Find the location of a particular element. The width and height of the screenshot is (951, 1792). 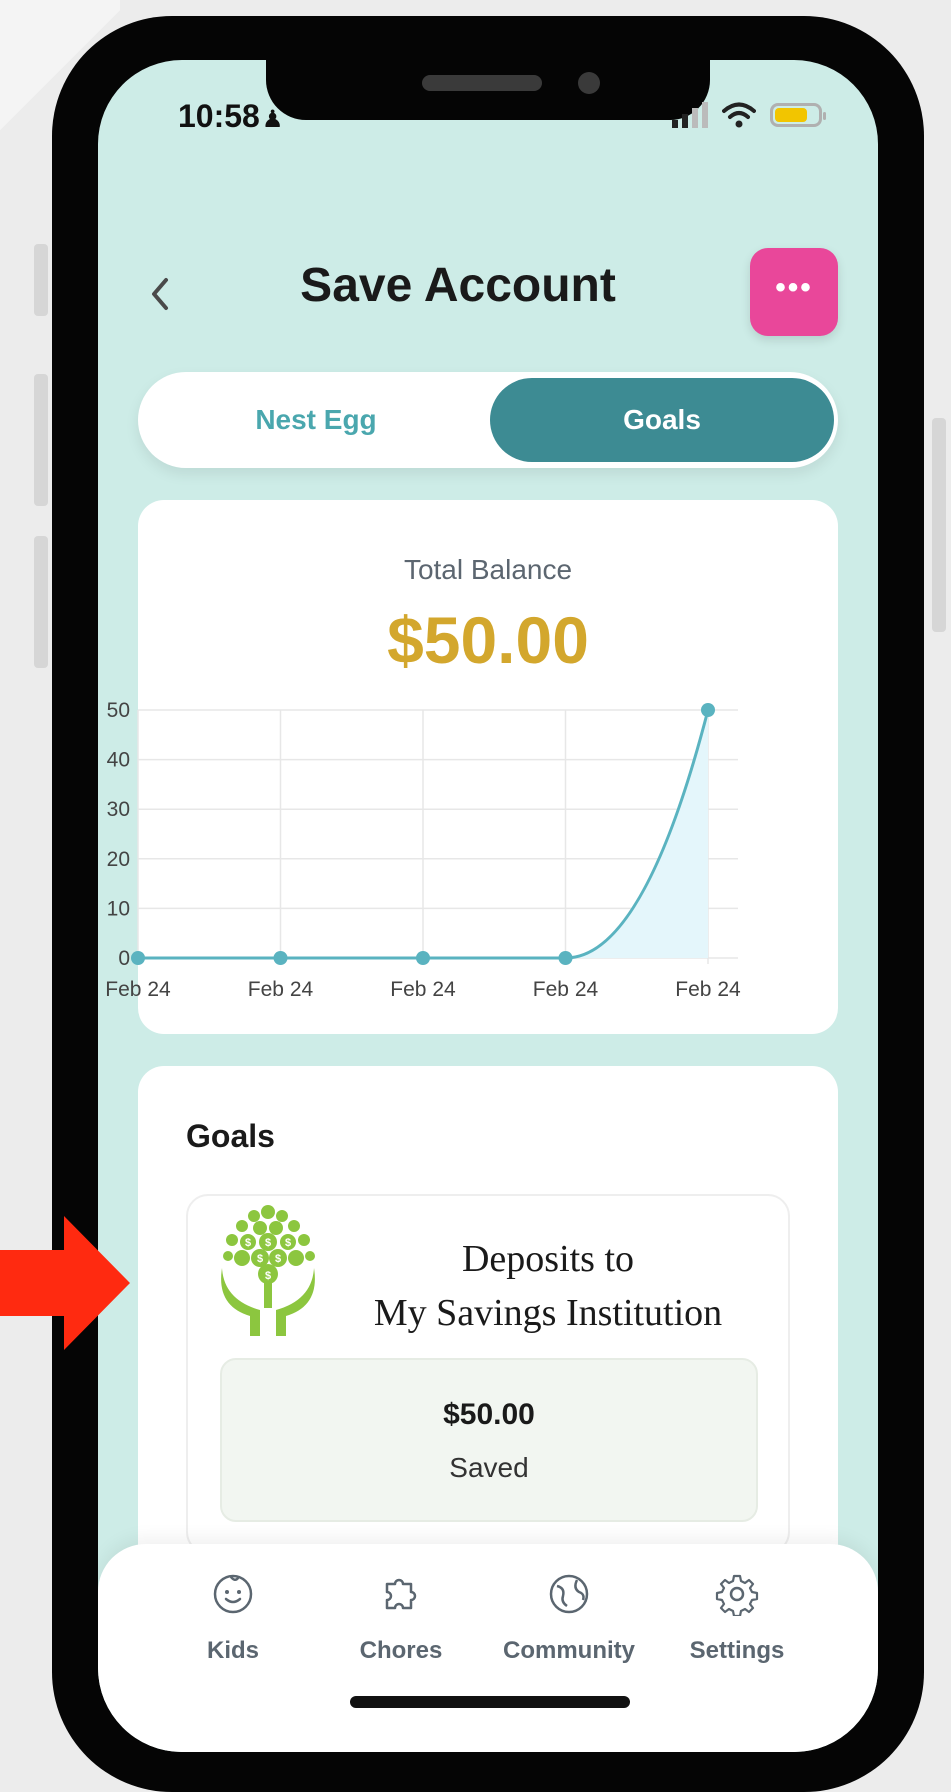

money-tree-hands-icon: $$ $ $ $$ is located at coordinates (268, 1270).